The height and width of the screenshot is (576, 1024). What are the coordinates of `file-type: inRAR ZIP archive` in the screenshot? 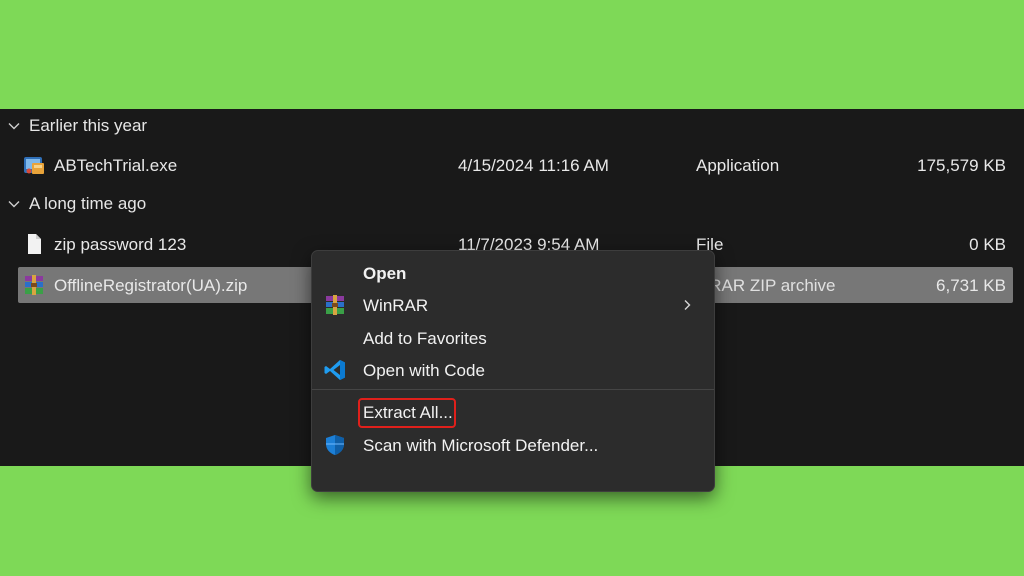 It's located at (766, 285).